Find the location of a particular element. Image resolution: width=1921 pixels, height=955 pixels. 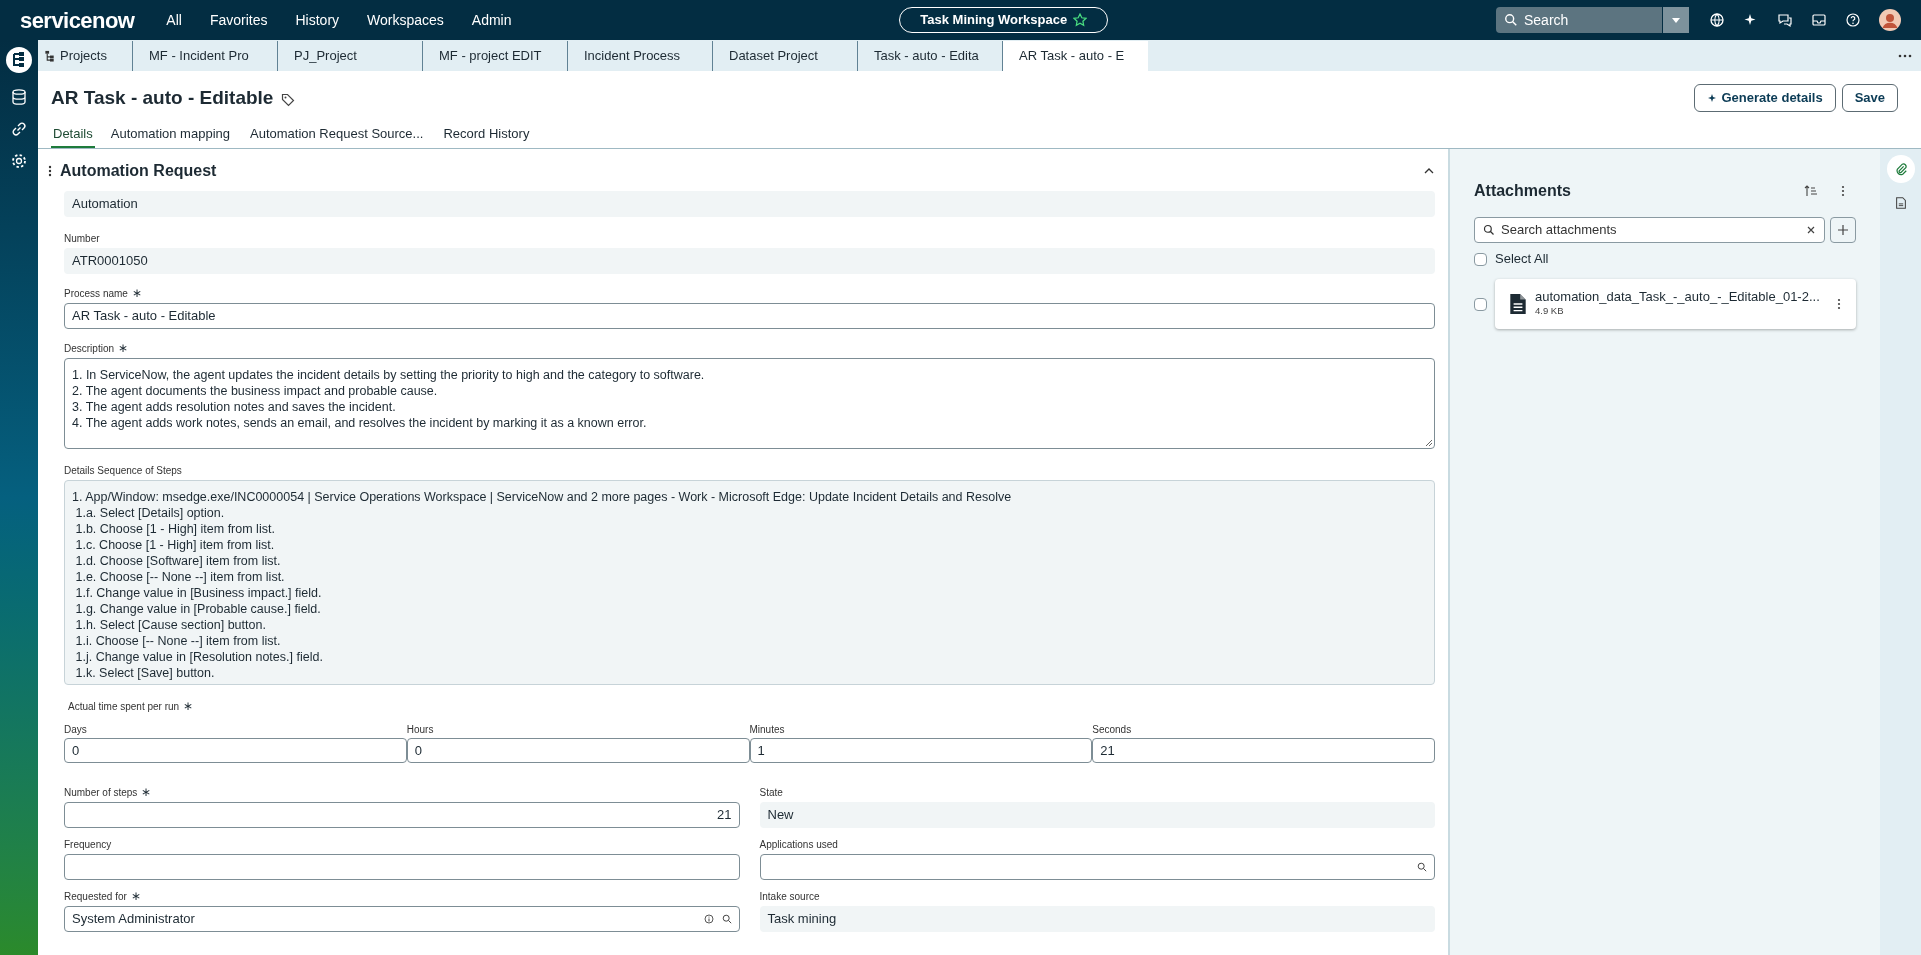

more-vertical-icon is located at coordinates (1839, 304).